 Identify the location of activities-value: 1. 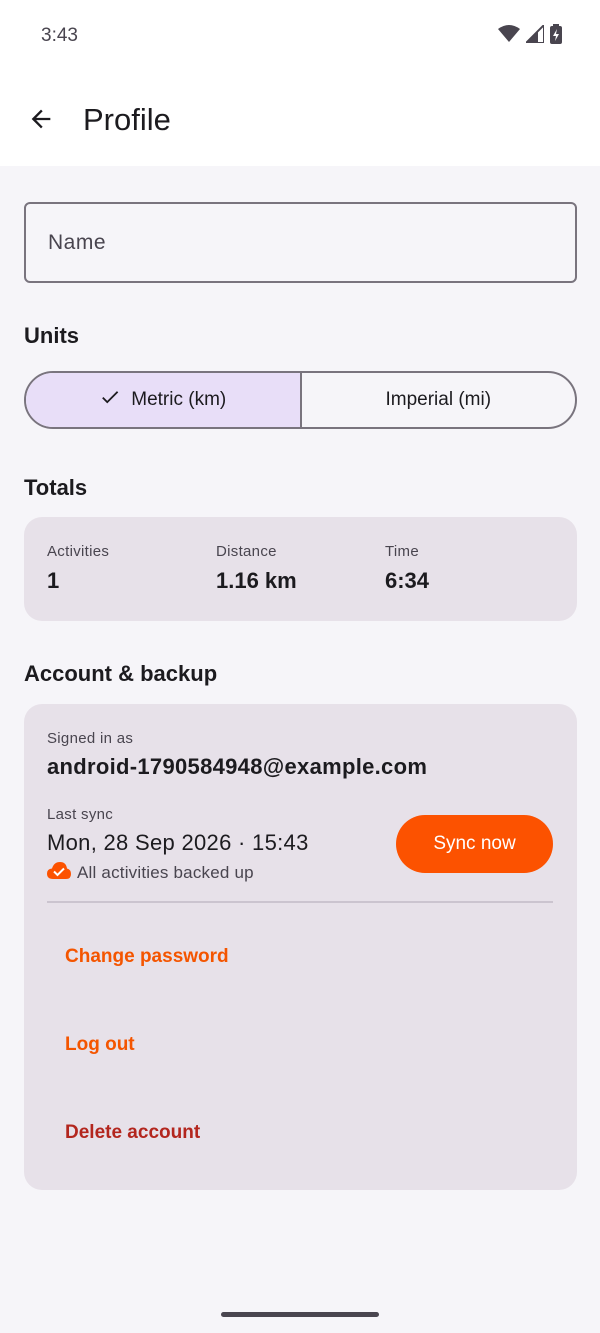
(53, 580).